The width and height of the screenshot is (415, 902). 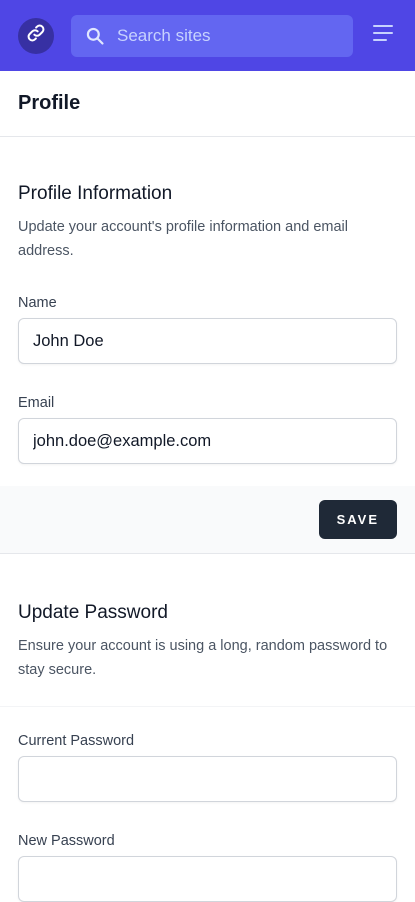 What do you see at coordinates (207, 441) in the screenshot?
I see `email-field` at bounding box center [207, 441].